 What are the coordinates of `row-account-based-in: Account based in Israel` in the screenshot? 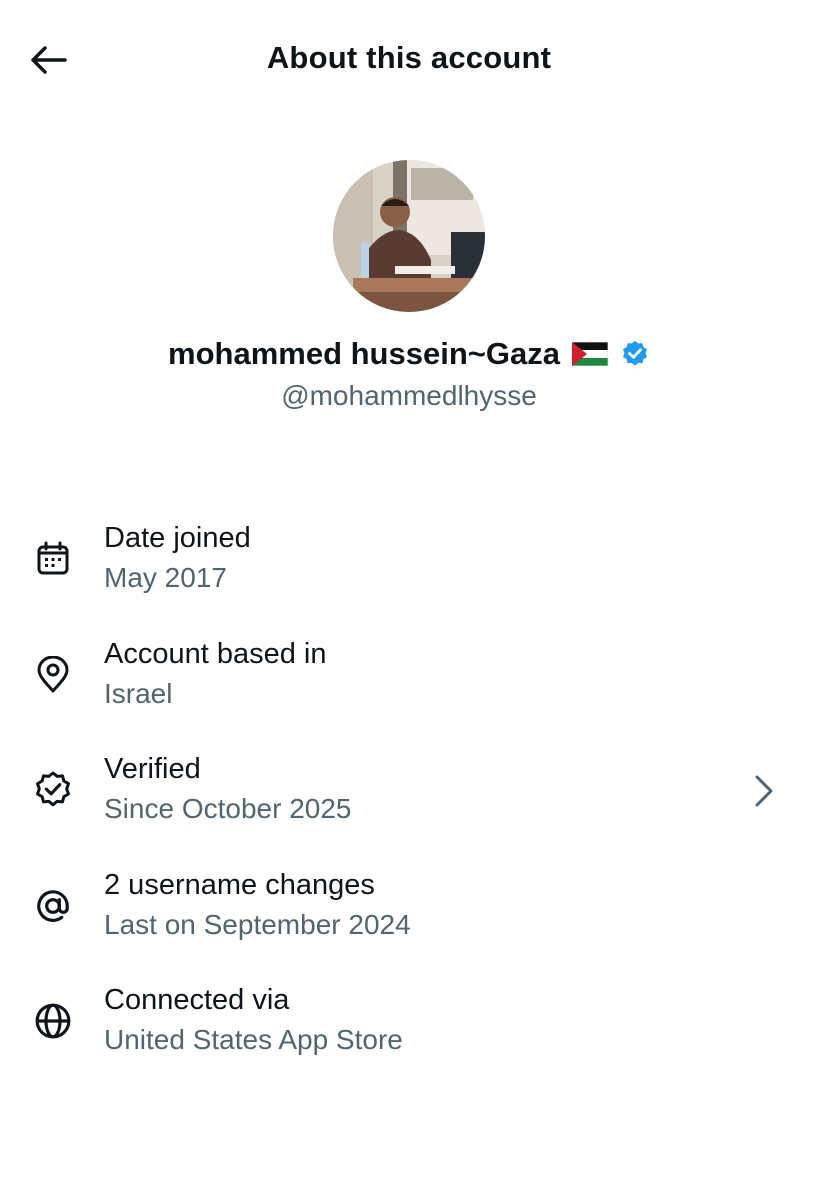 It's located at (409, 688).